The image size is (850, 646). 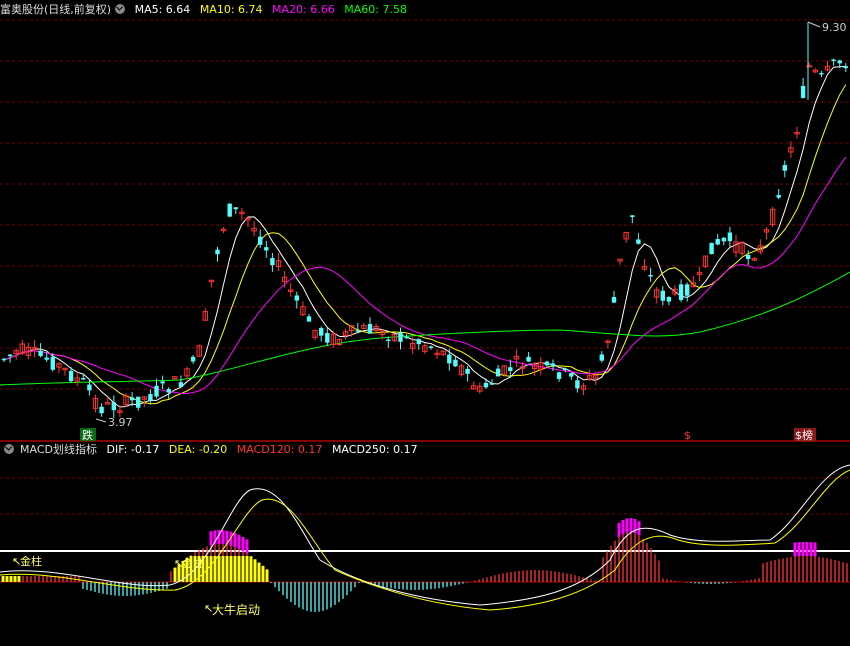 I want to click on macd120-value: MACD120: 0.17, so click(x=279, y=449).